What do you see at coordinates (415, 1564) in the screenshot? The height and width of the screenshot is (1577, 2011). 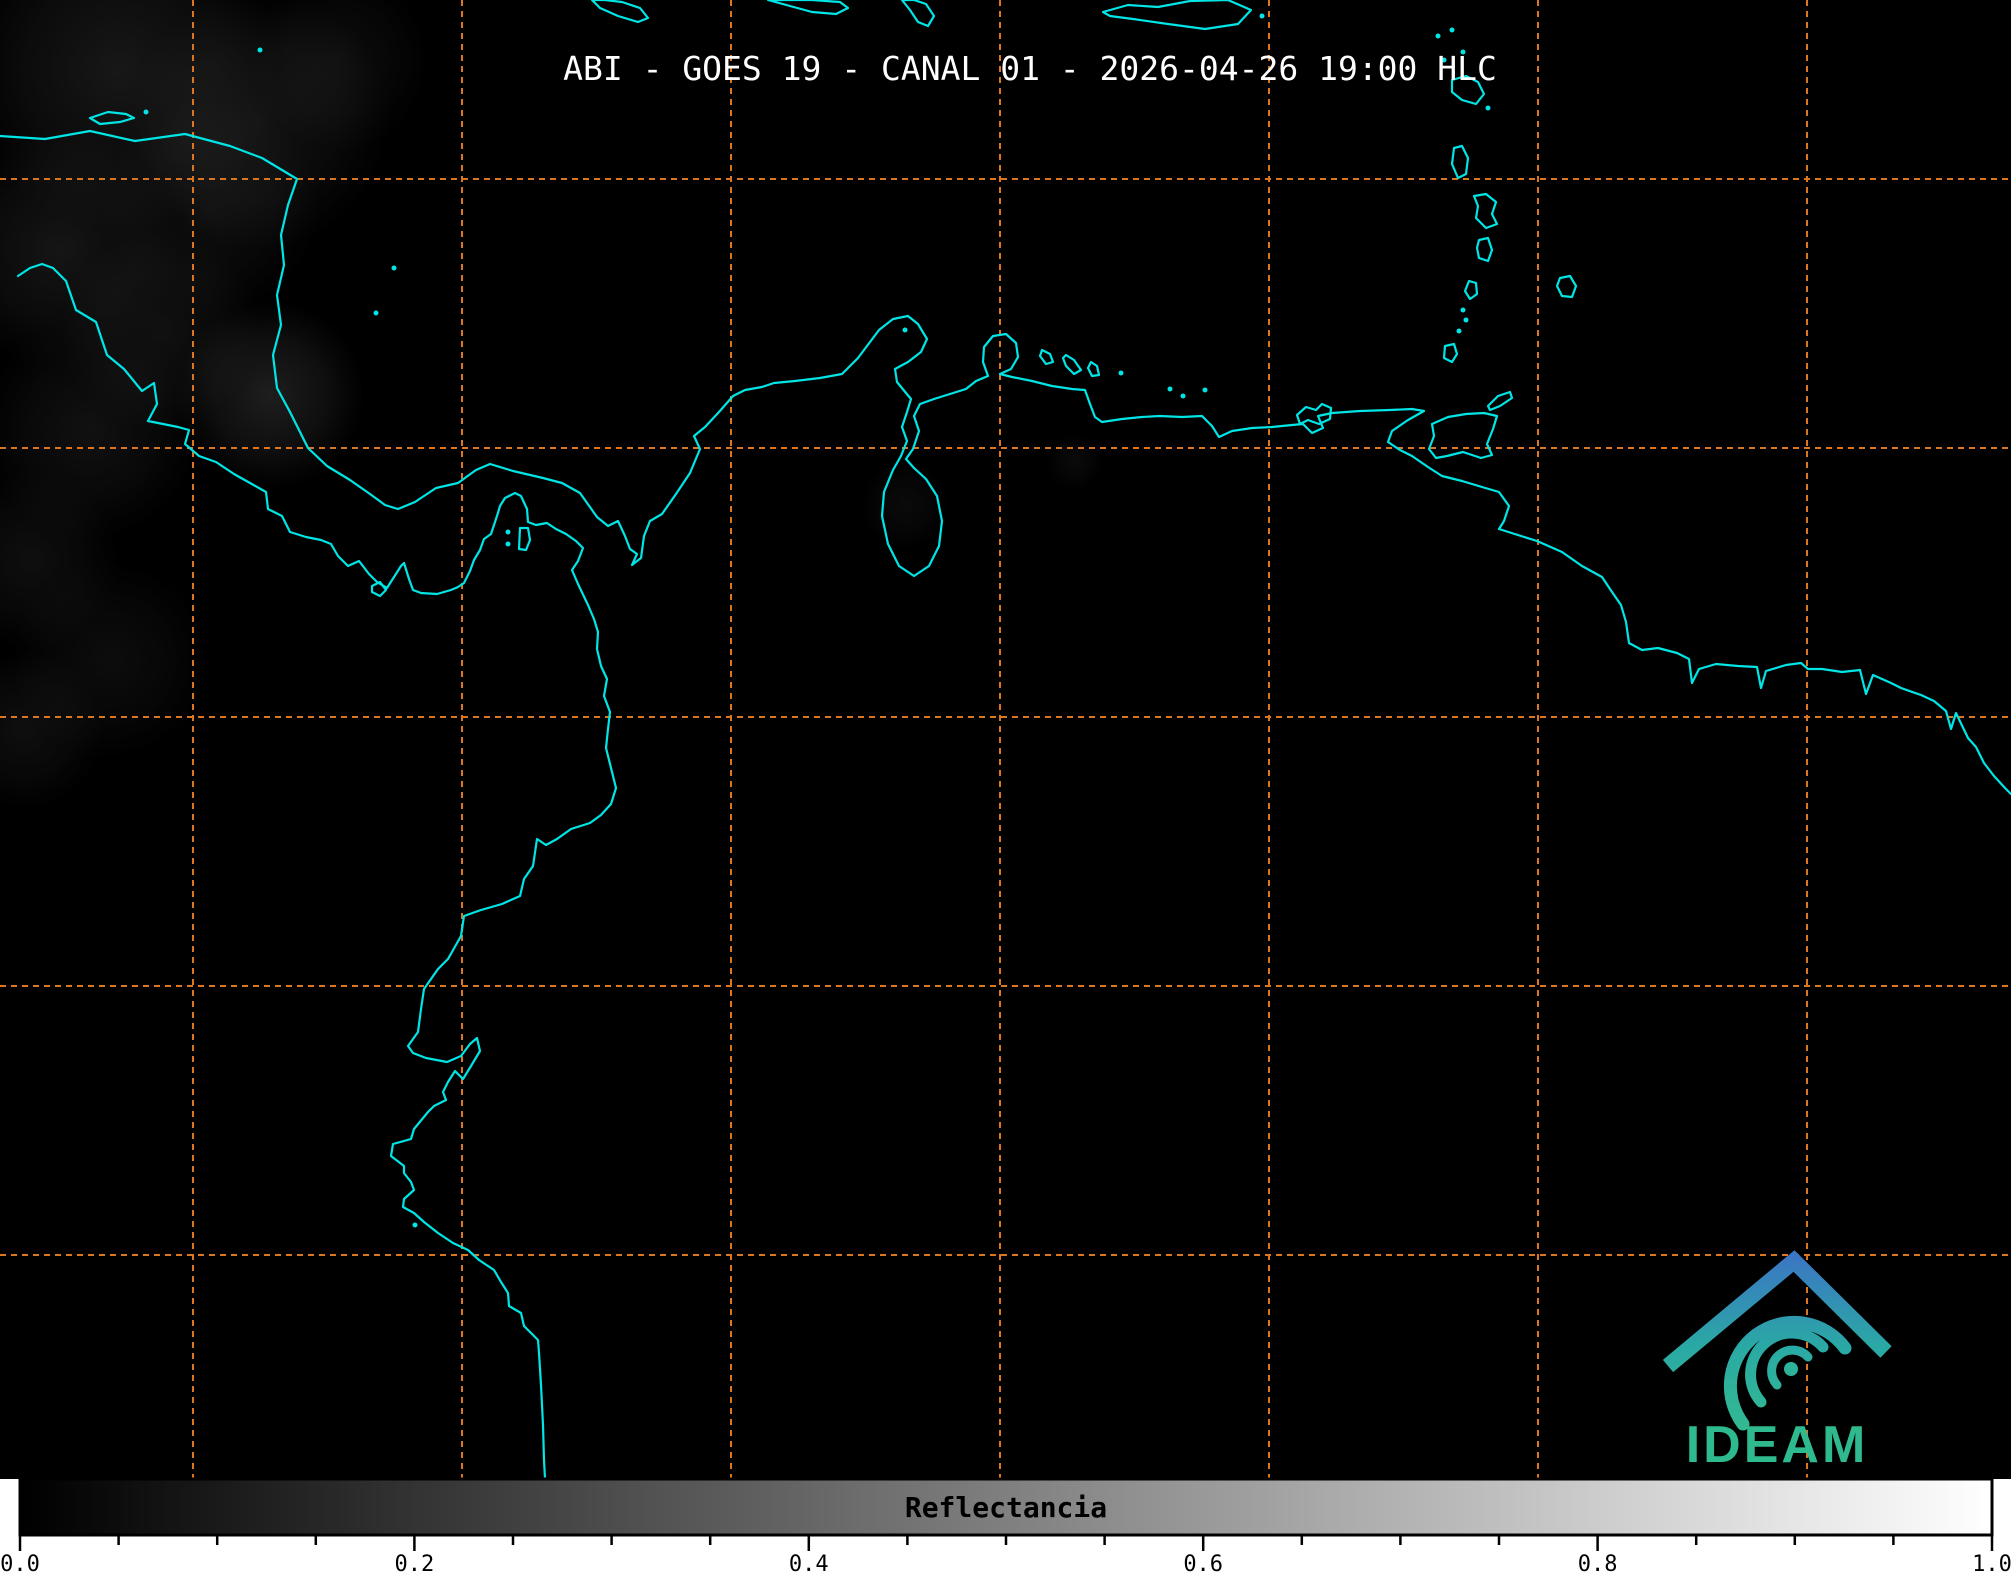 I see `colorbar-tick-label: 0.2` at bounding box center [415, 1564].